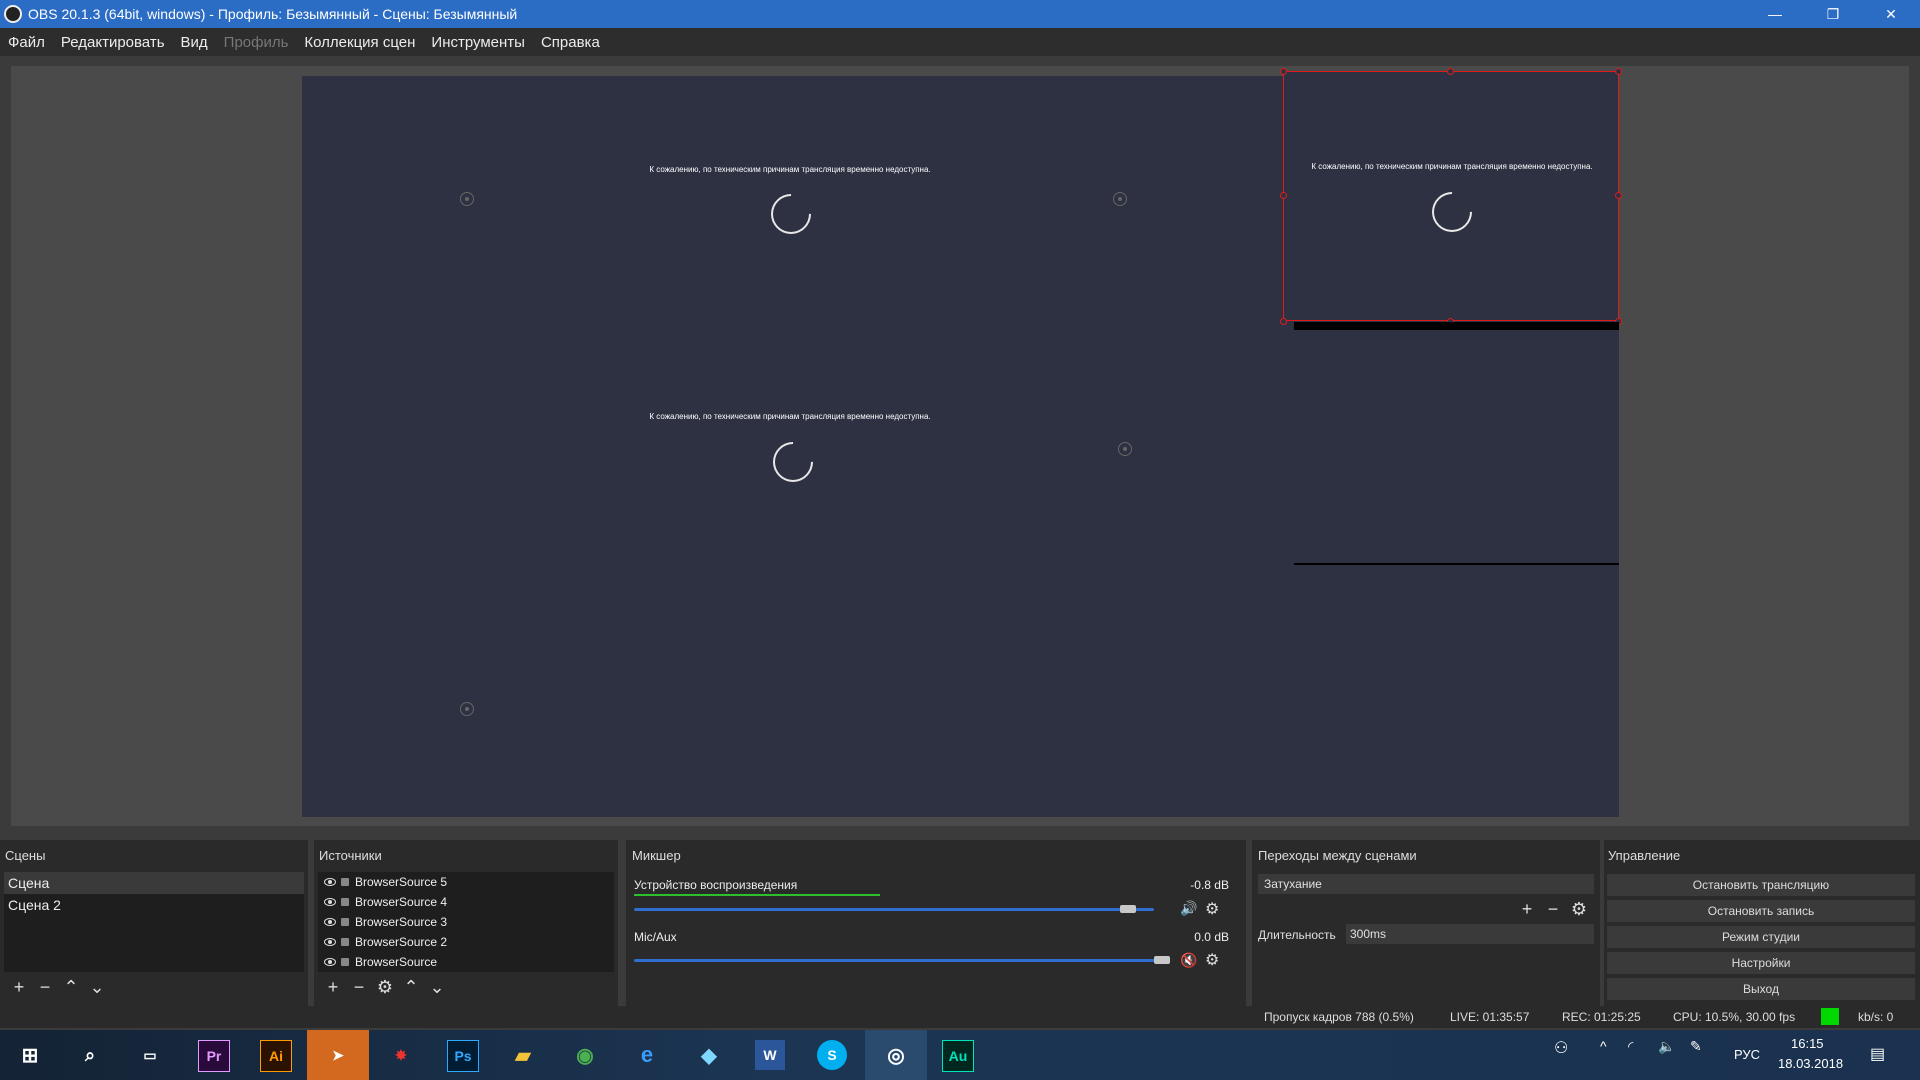 The width and height of the screenshot is (1920, 1080). What do you see at coordinates (26, 42) in the screenshot?
I see `menu-file: Файл` at bounding box center [26, 42].